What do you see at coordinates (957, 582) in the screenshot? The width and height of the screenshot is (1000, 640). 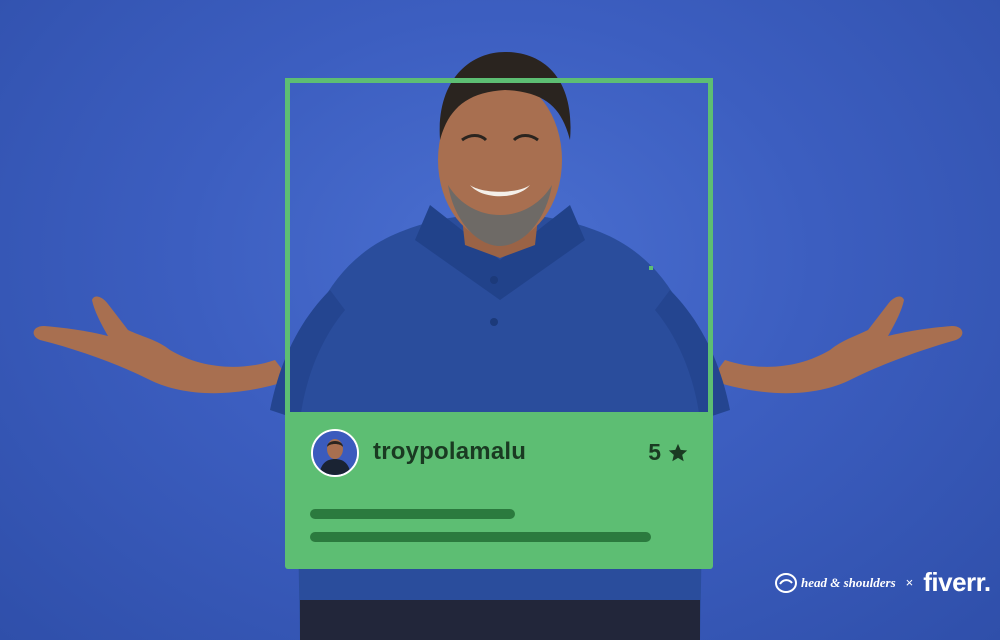 I see `fiverr-logo: fiverr.` at bounding box center [957, 582].